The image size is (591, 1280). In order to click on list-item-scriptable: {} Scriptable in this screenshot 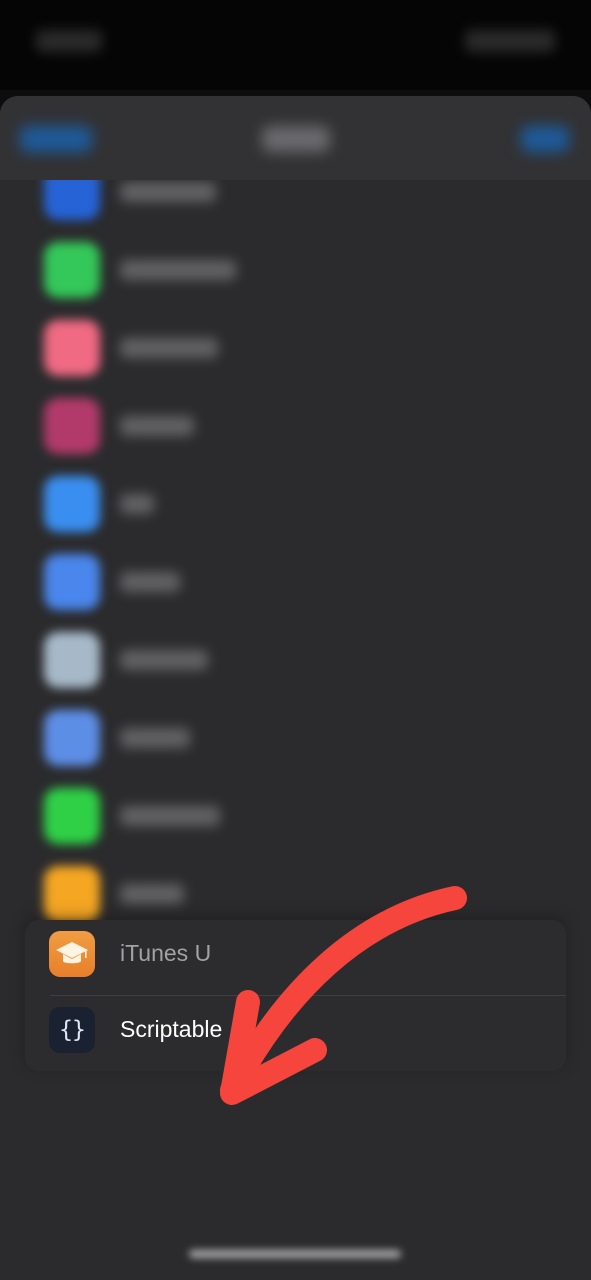, I will do `click(295, 1033)`.